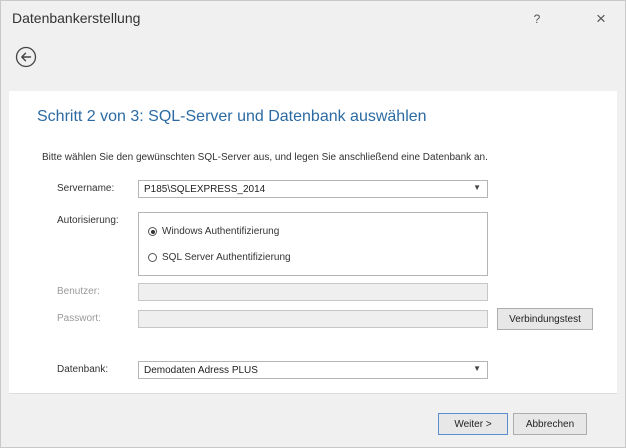 The width and height of the screenshot is (626, 448). What do you see at coordinates (537, 19) in the screenshot?
I see `help-icon: ?` at bounding box center [537, 19].